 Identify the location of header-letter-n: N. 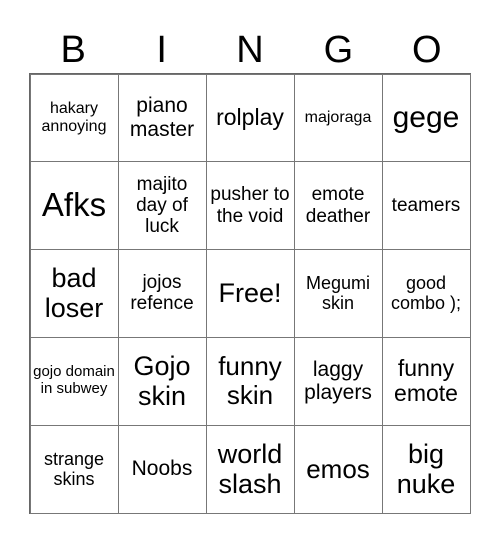
(250, 50).